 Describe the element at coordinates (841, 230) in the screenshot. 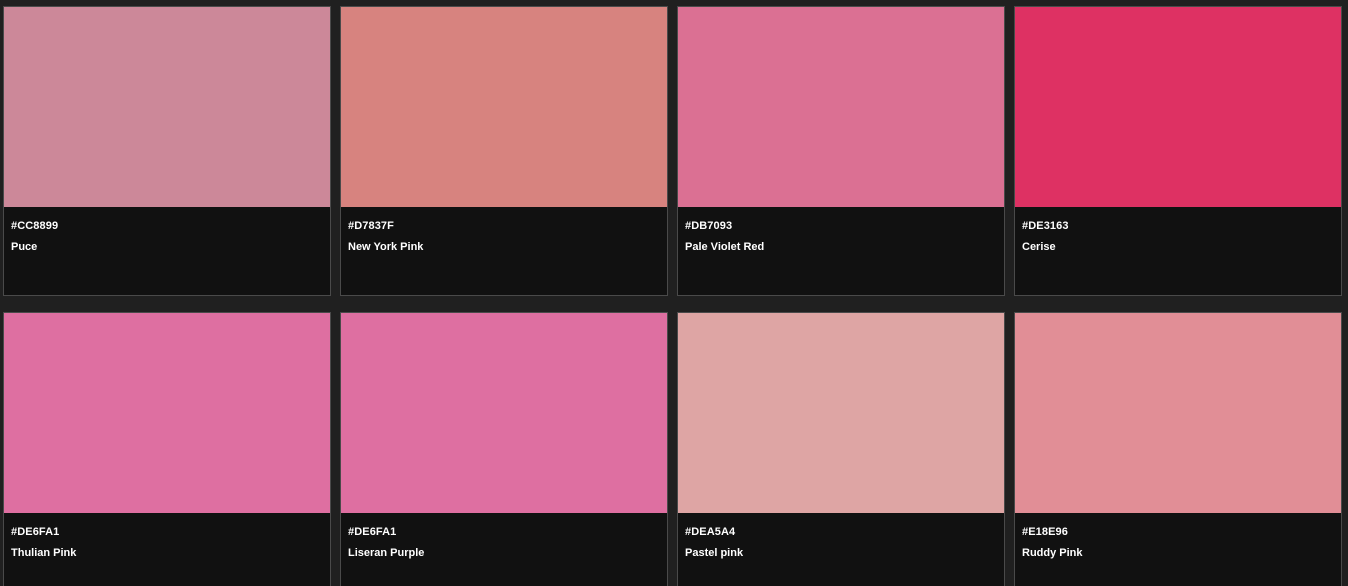

I see `color-meta: #DB7093 Pale Violet Red` at that location.